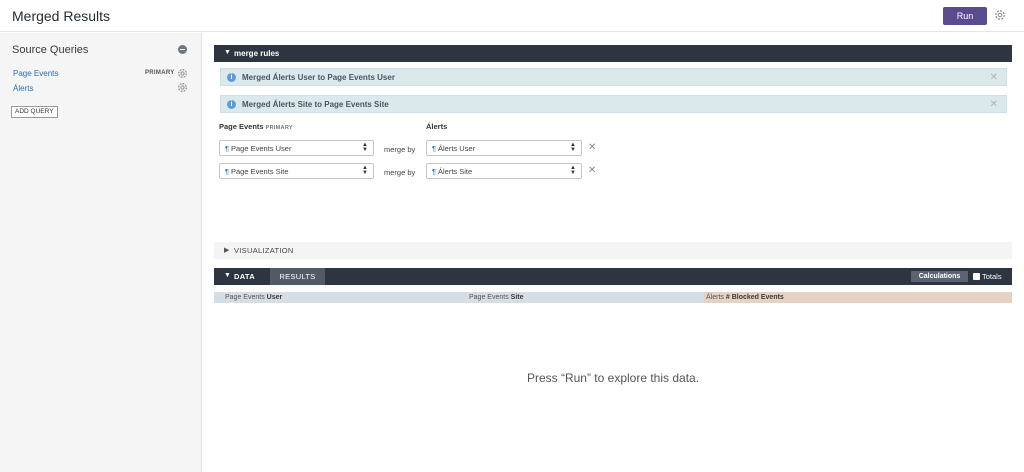  I want to click on column-header: Page Events User, so click(336, 297).